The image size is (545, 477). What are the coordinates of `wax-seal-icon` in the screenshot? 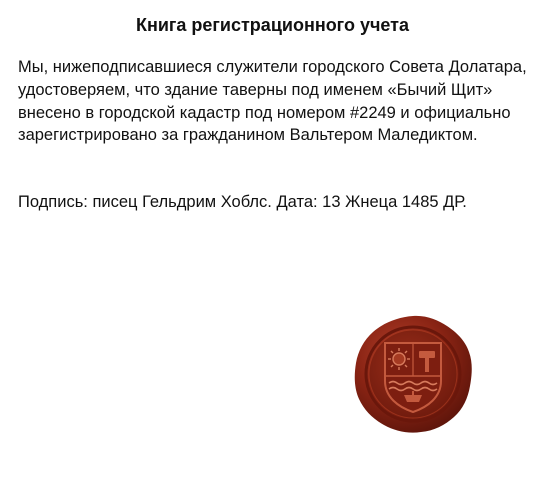 It's located at (413, 374).